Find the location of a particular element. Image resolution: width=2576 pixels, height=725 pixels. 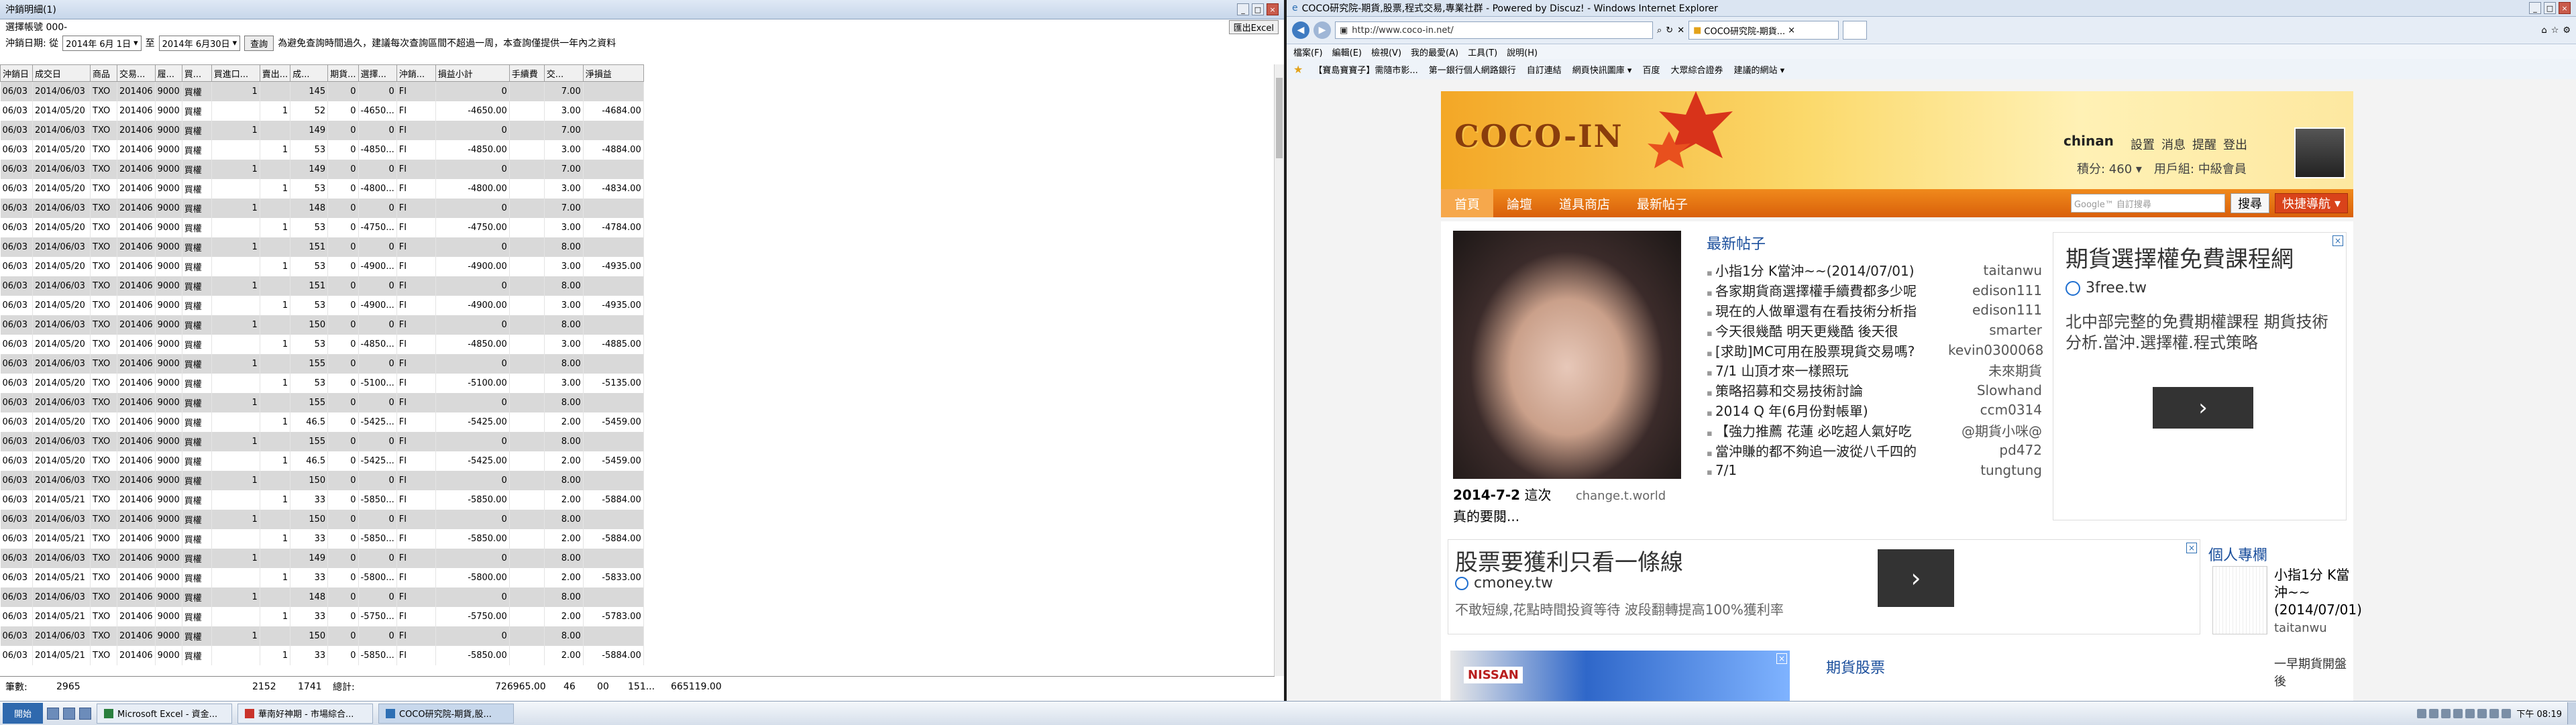

back-icon: ◀ is located at coordinates (1300, 30).